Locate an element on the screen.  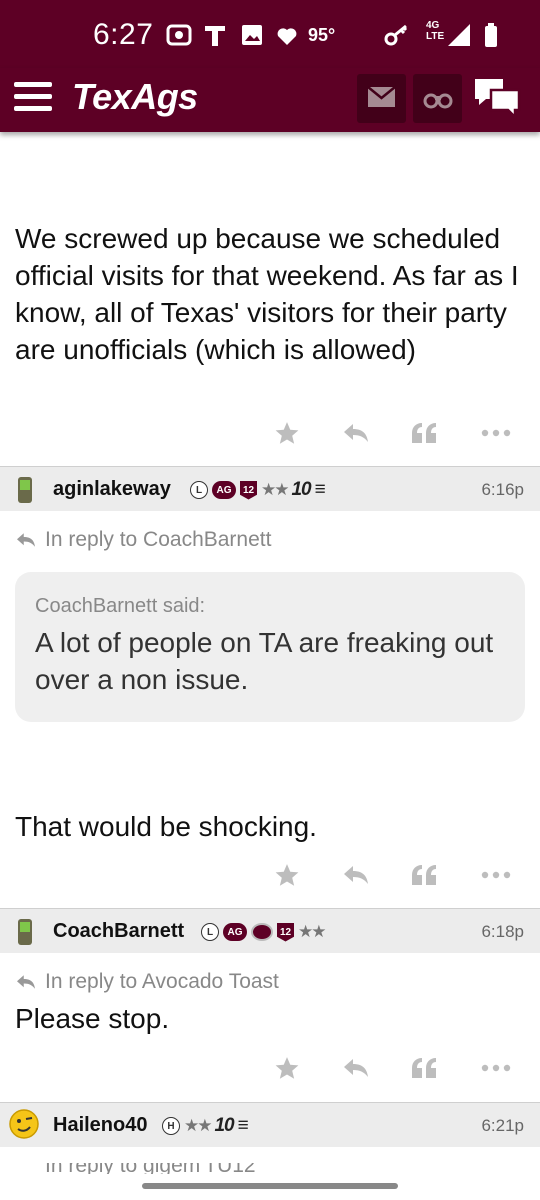
quote-source: CoachBarnett said: is located at coordinates (120, 606).